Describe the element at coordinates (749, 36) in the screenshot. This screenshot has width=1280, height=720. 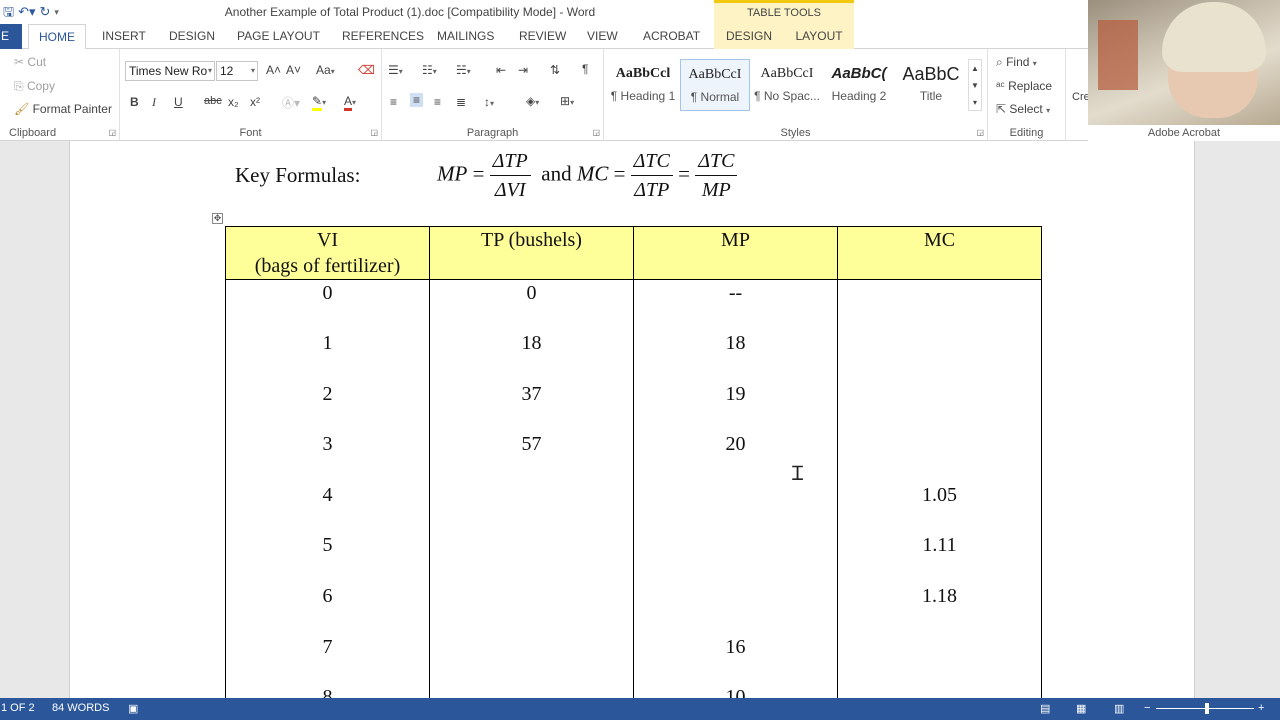
I see `tab-table-design: DESIGN` at that location.